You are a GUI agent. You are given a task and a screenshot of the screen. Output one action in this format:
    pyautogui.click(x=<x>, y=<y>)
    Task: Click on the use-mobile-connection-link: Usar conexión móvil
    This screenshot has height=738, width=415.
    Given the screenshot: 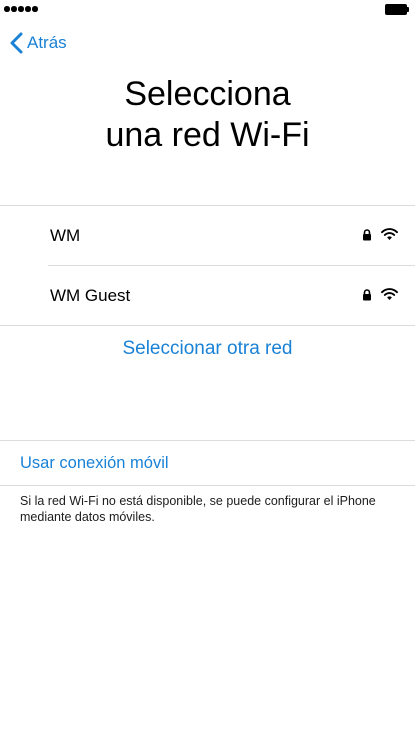 What is the action you would take?
    pyautogui.click(x=94, y=463)
    